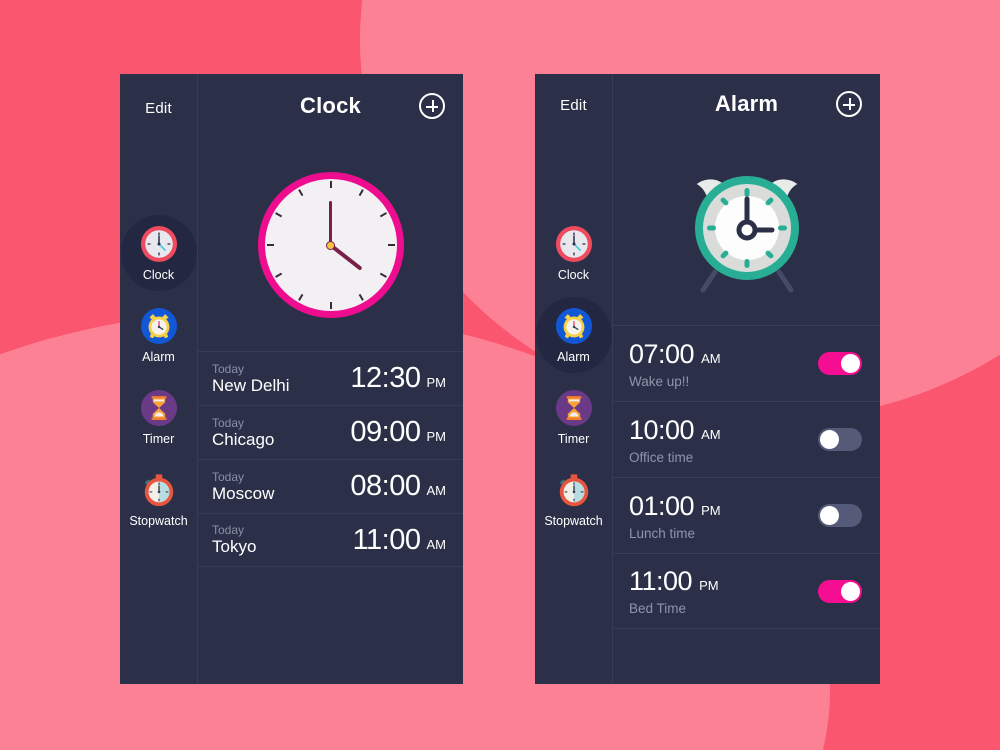  Describe the element at coordinates (159, 490) in the screenshot. I see `stopwatch-icon` at that location.